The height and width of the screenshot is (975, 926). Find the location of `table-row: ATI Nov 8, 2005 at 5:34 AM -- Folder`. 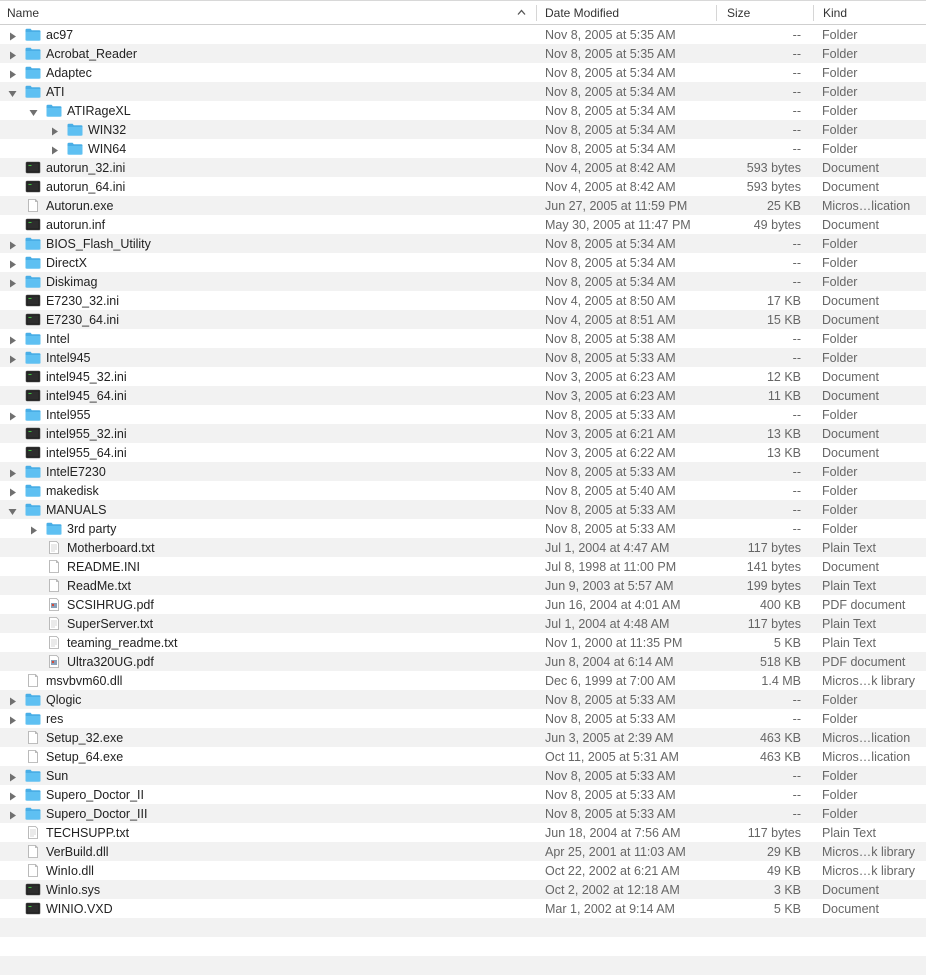

table-row: ATI Nov 8, 2005 at 5:34 AM -- Folder is located at coordinates (463, 91).